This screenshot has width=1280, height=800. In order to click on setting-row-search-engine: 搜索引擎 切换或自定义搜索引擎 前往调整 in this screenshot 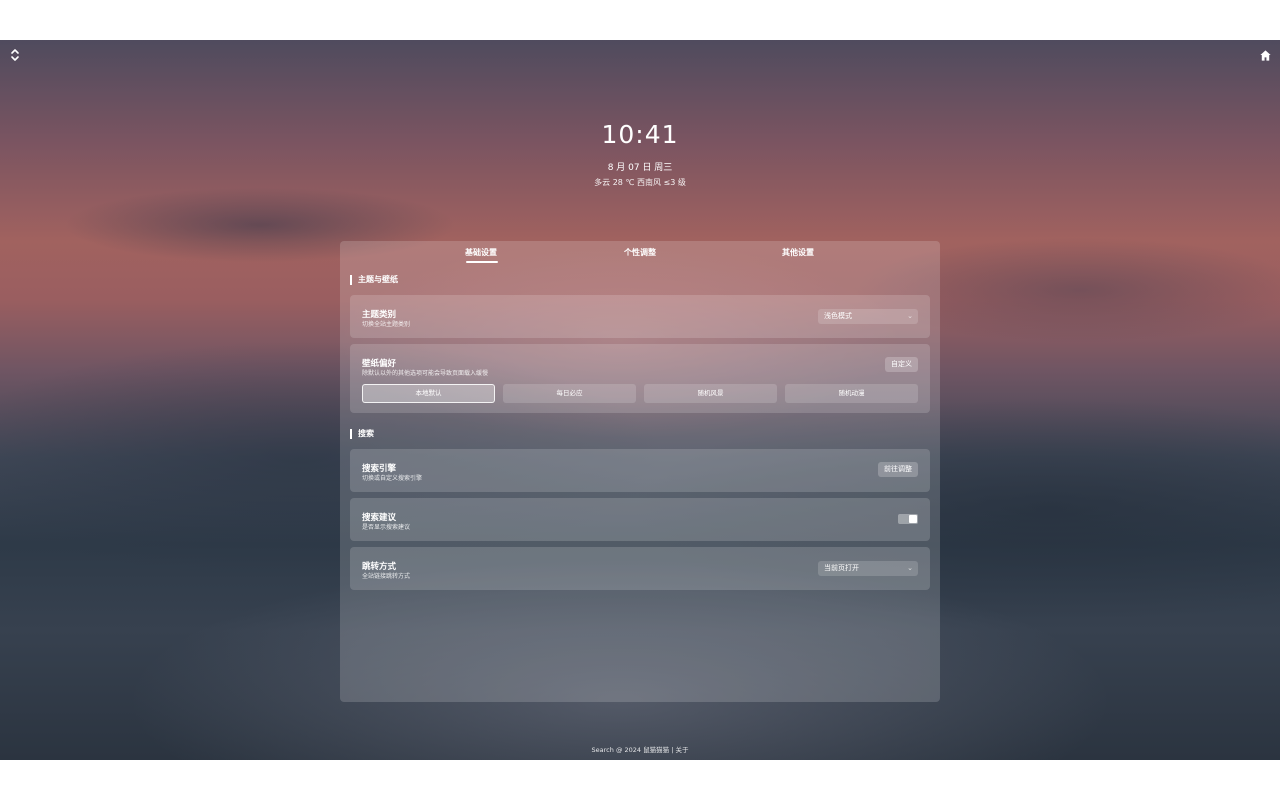, I will do `click(640, 470)`.